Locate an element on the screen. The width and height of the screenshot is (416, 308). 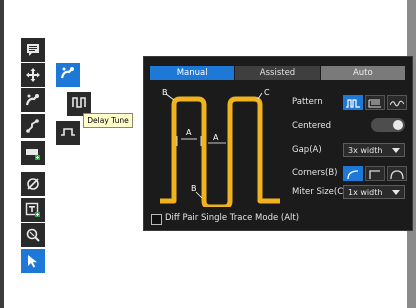
route-button is located at coordinates (33, 126).